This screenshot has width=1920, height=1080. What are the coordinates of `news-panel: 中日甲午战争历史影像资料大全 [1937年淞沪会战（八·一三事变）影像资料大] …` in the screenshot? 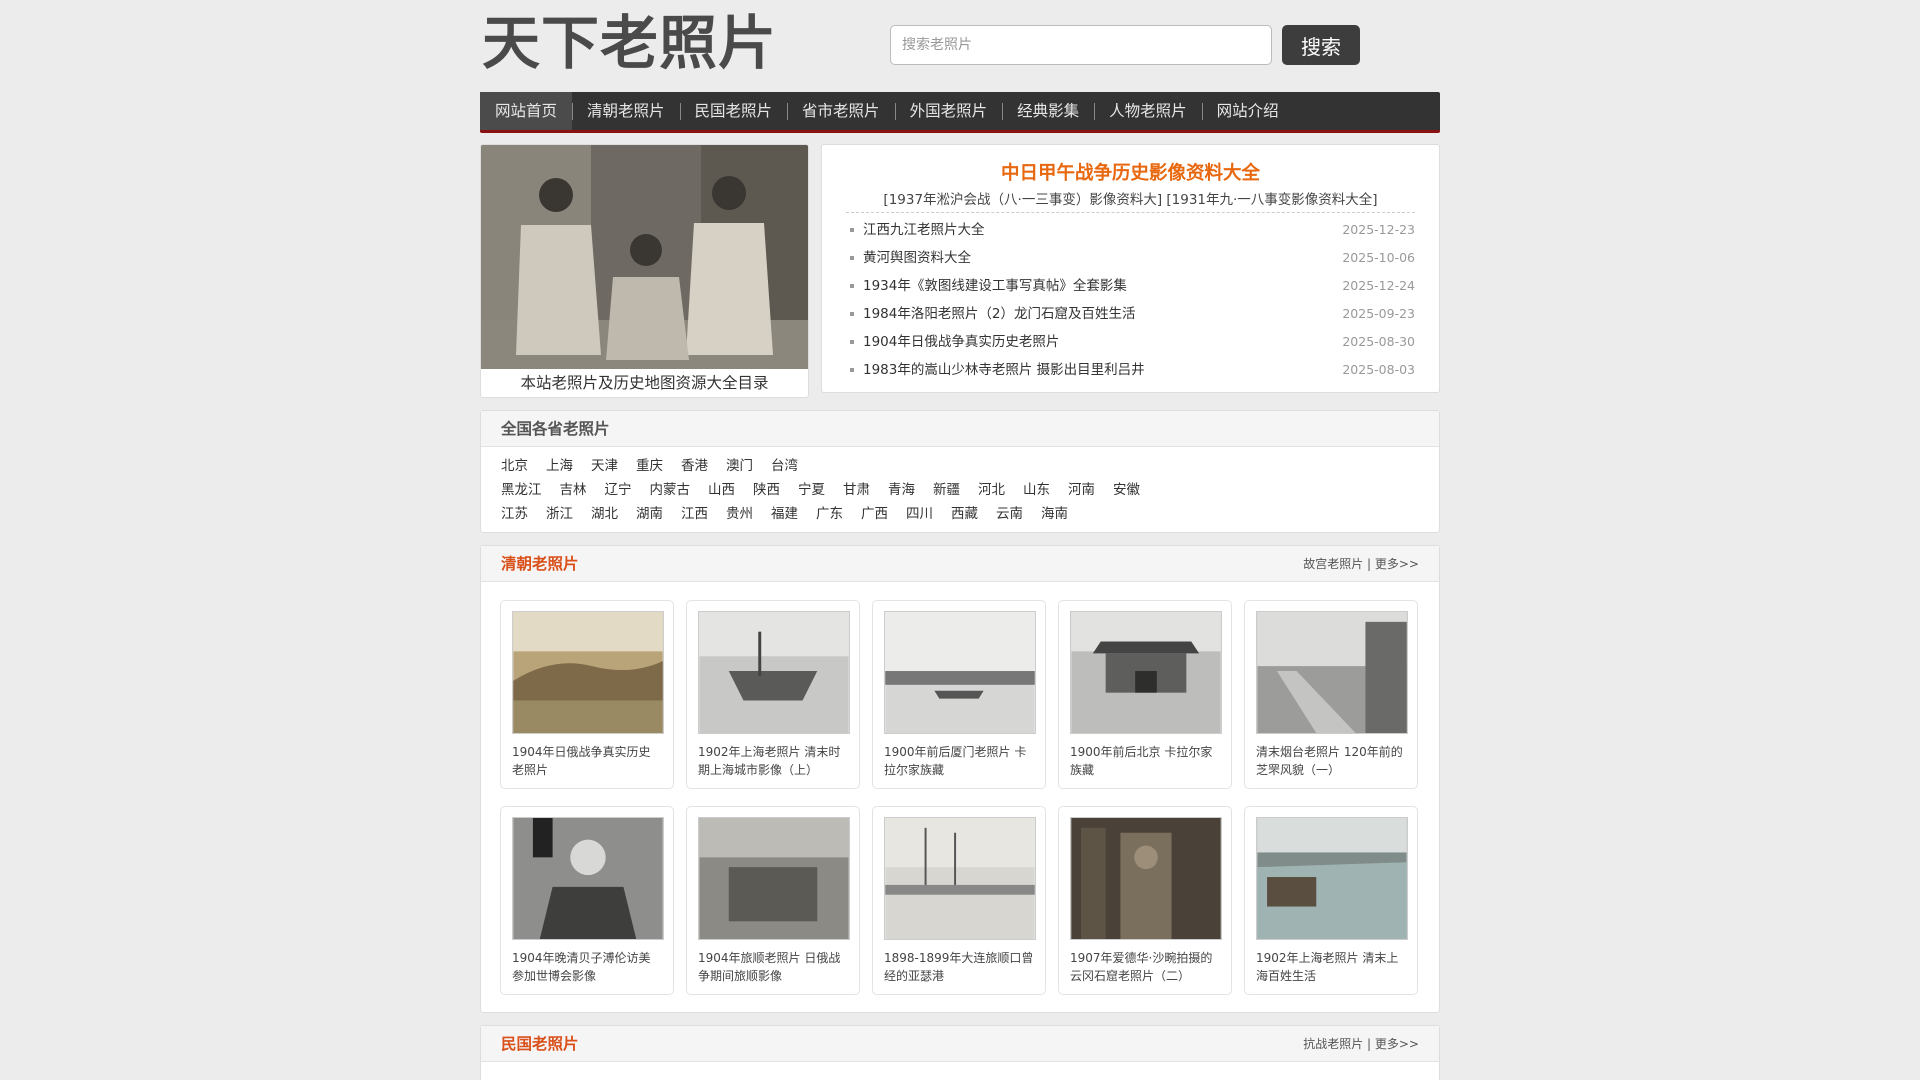 It's located at (1130, 268).